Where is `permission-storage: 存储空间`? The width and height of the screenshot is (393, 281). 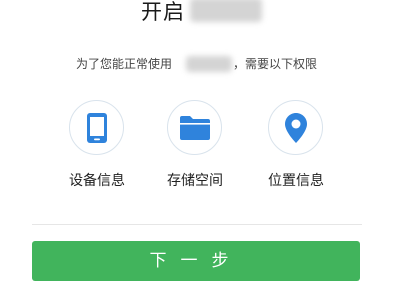
permission-storage: 存储空间 is located at coordinates (196, 150).